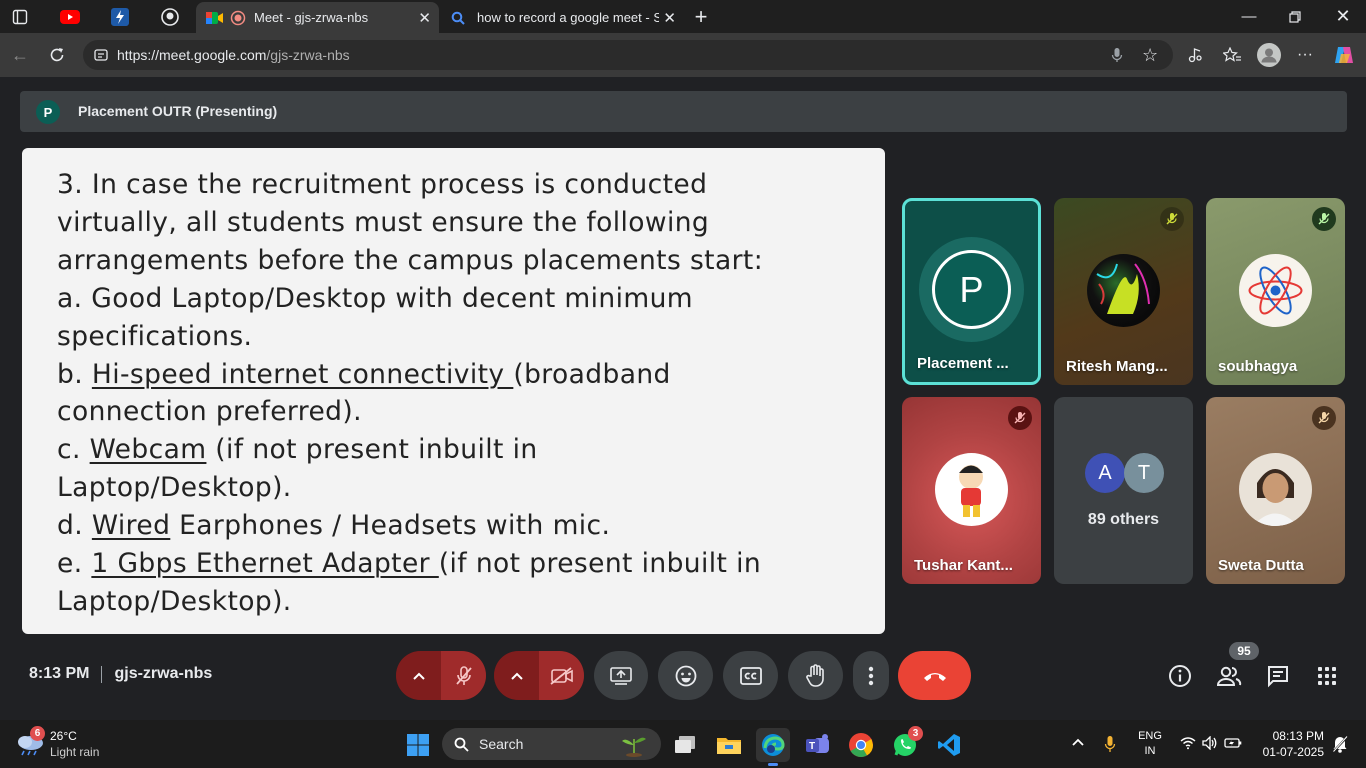 The width and height of the screenshot is (1366, 768). What do you see at coordinates (59, 673) in the screenshot?
I see `meeting-time: 8:13 PM` at bounding box center [59, 673].